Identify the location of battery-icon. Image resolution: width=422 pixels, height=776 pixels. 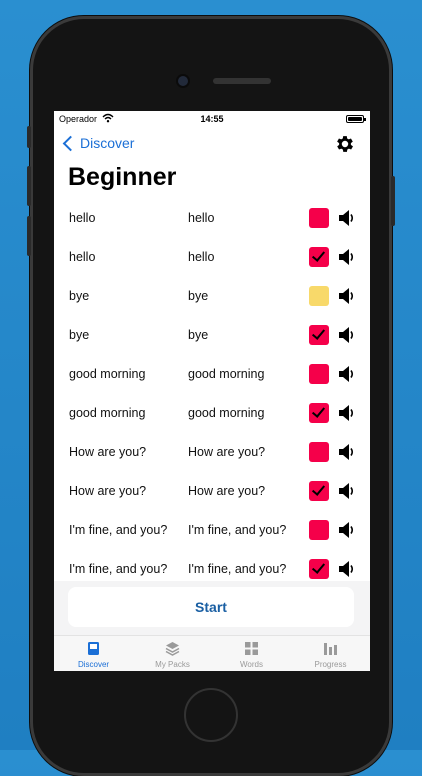
(356, 119).